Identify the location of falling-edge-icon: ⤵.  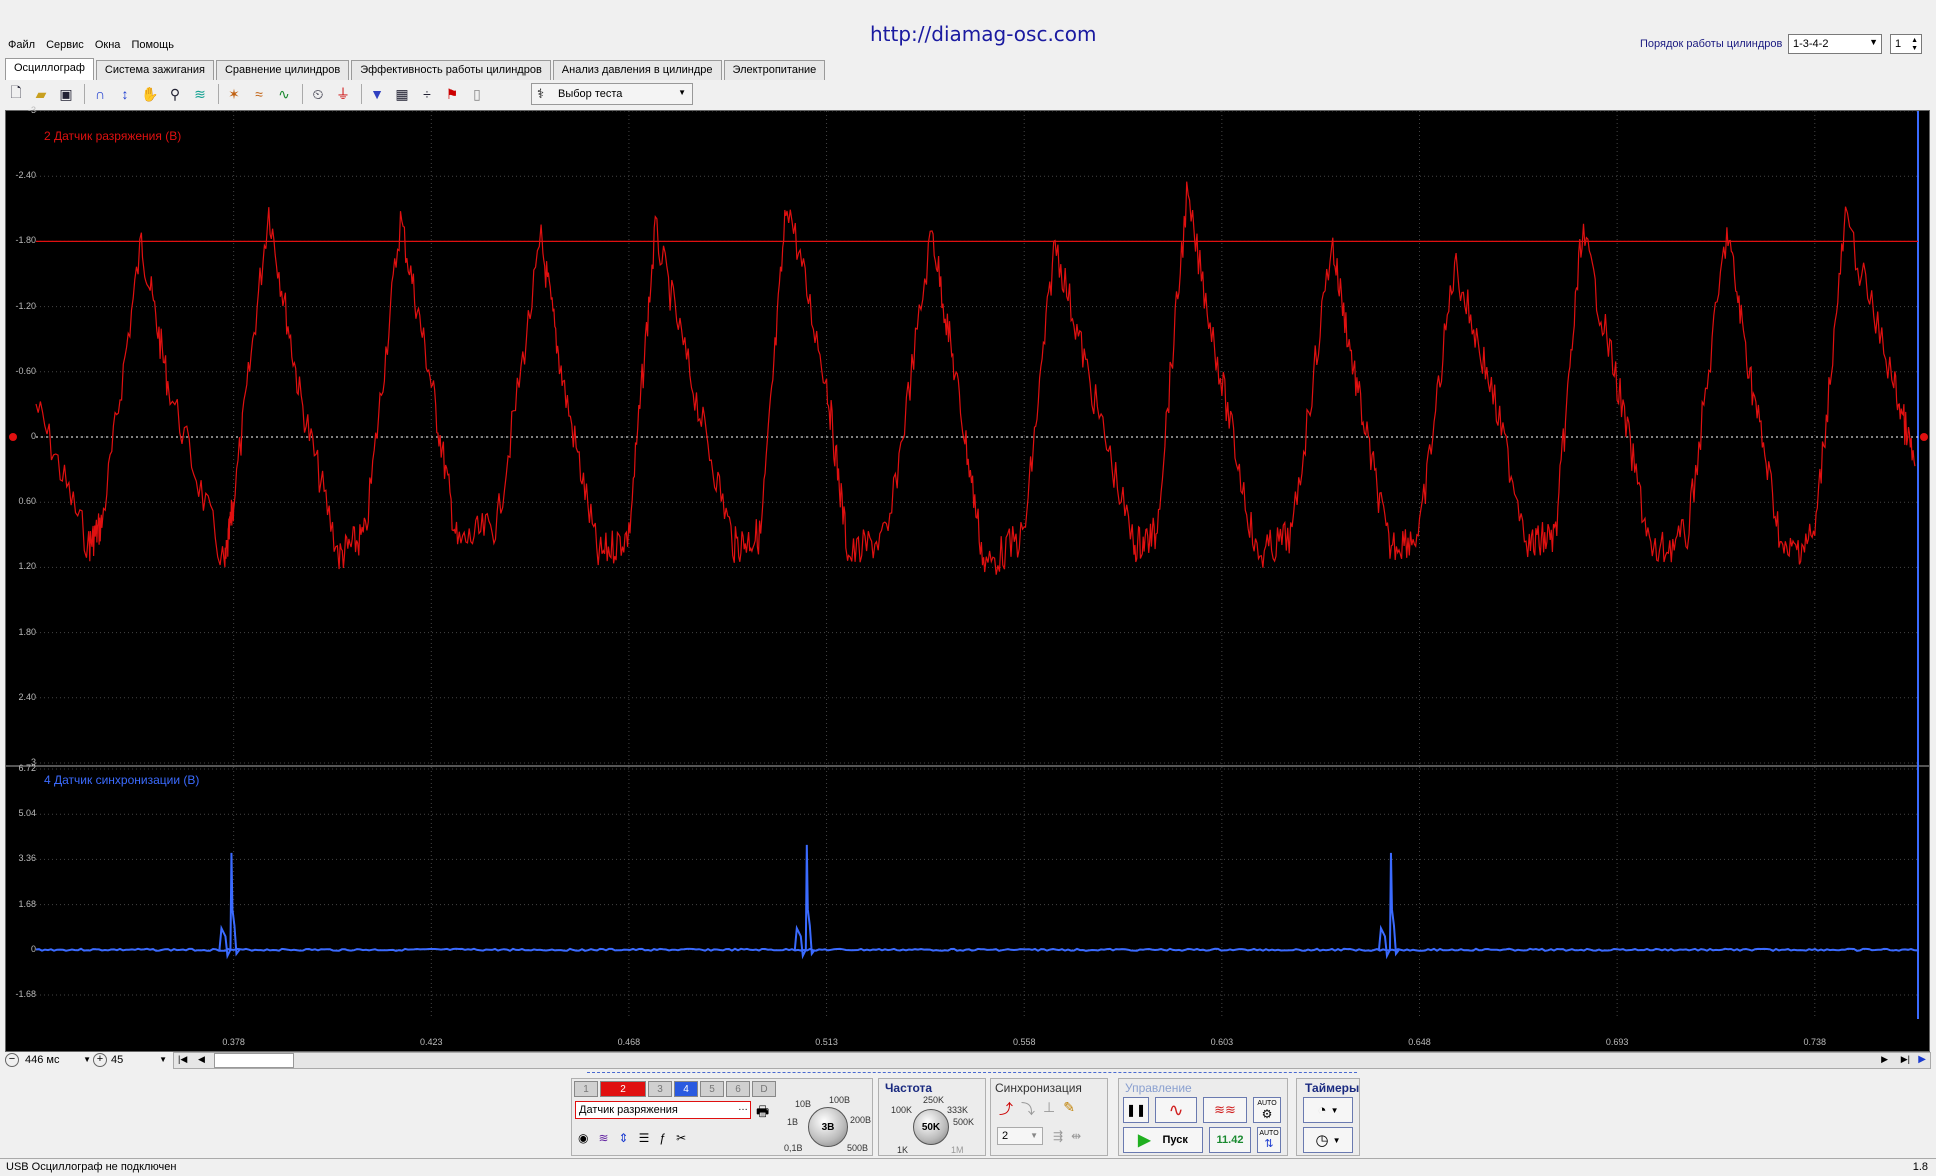
(1028, 1109).